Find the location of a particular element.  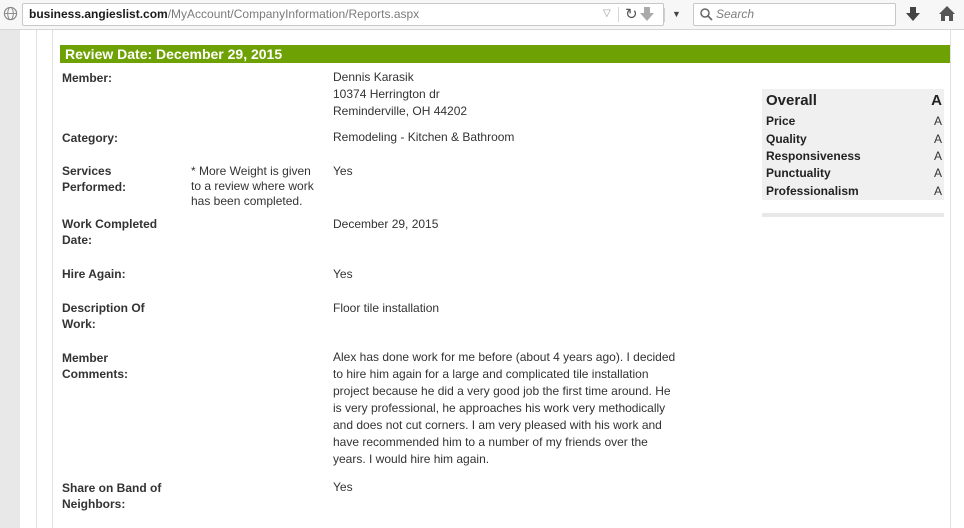

member-address-line1: 10374 Herrington dr is located at coordinates (386, 94).